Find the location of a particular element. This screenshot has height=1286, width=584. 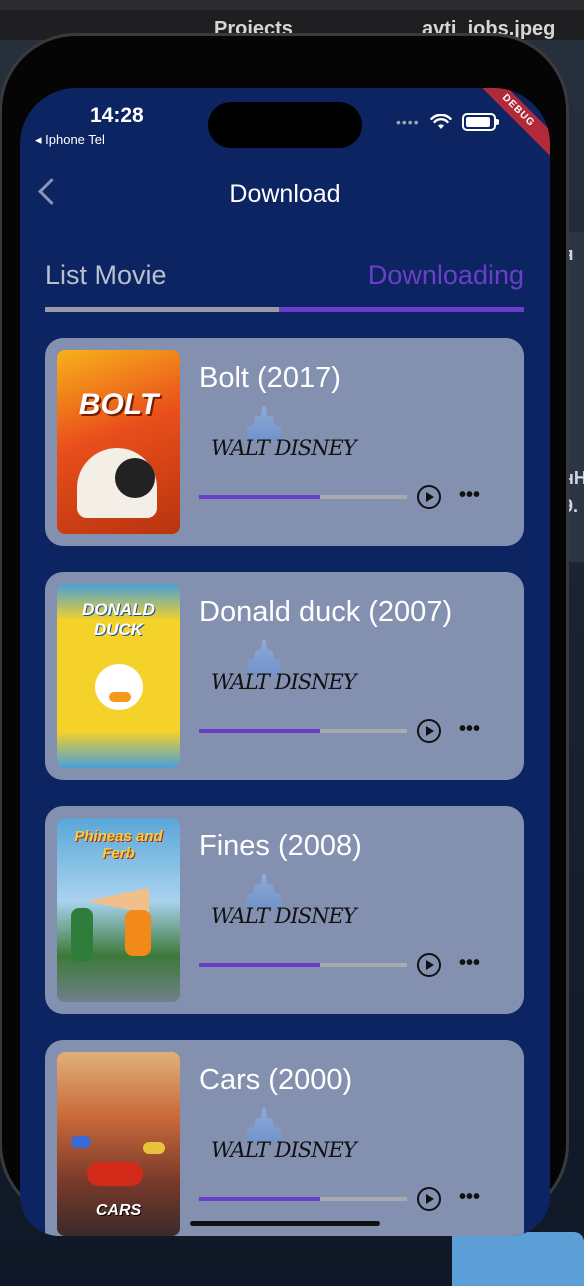

download-card: BOLT Bolt (2017) WALT DISNEY ••• is located at coordinates (284, 442).